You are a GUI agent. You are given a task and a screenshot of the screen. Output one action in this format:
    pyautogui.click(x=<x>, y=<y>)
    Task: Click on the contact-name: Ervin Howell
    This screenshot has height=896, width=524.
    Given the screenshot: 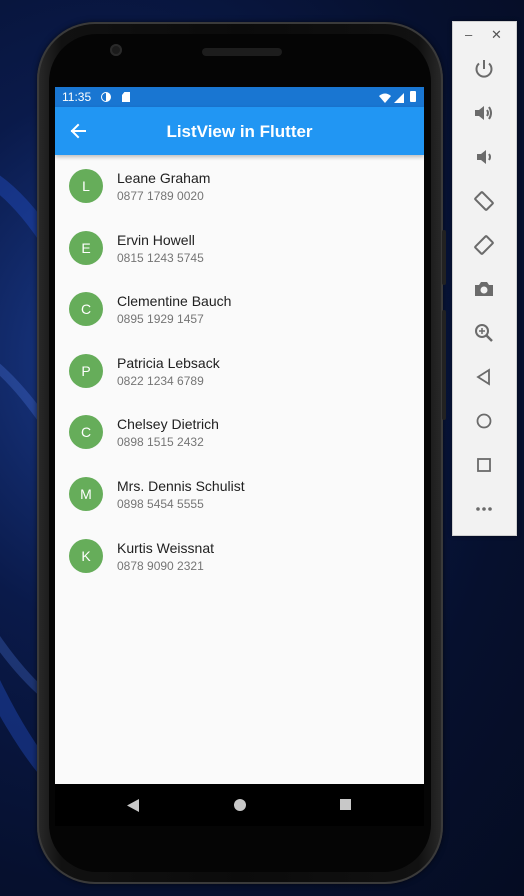 What is the action you would take?
    pyautogui.click(x=156, y=239)
    